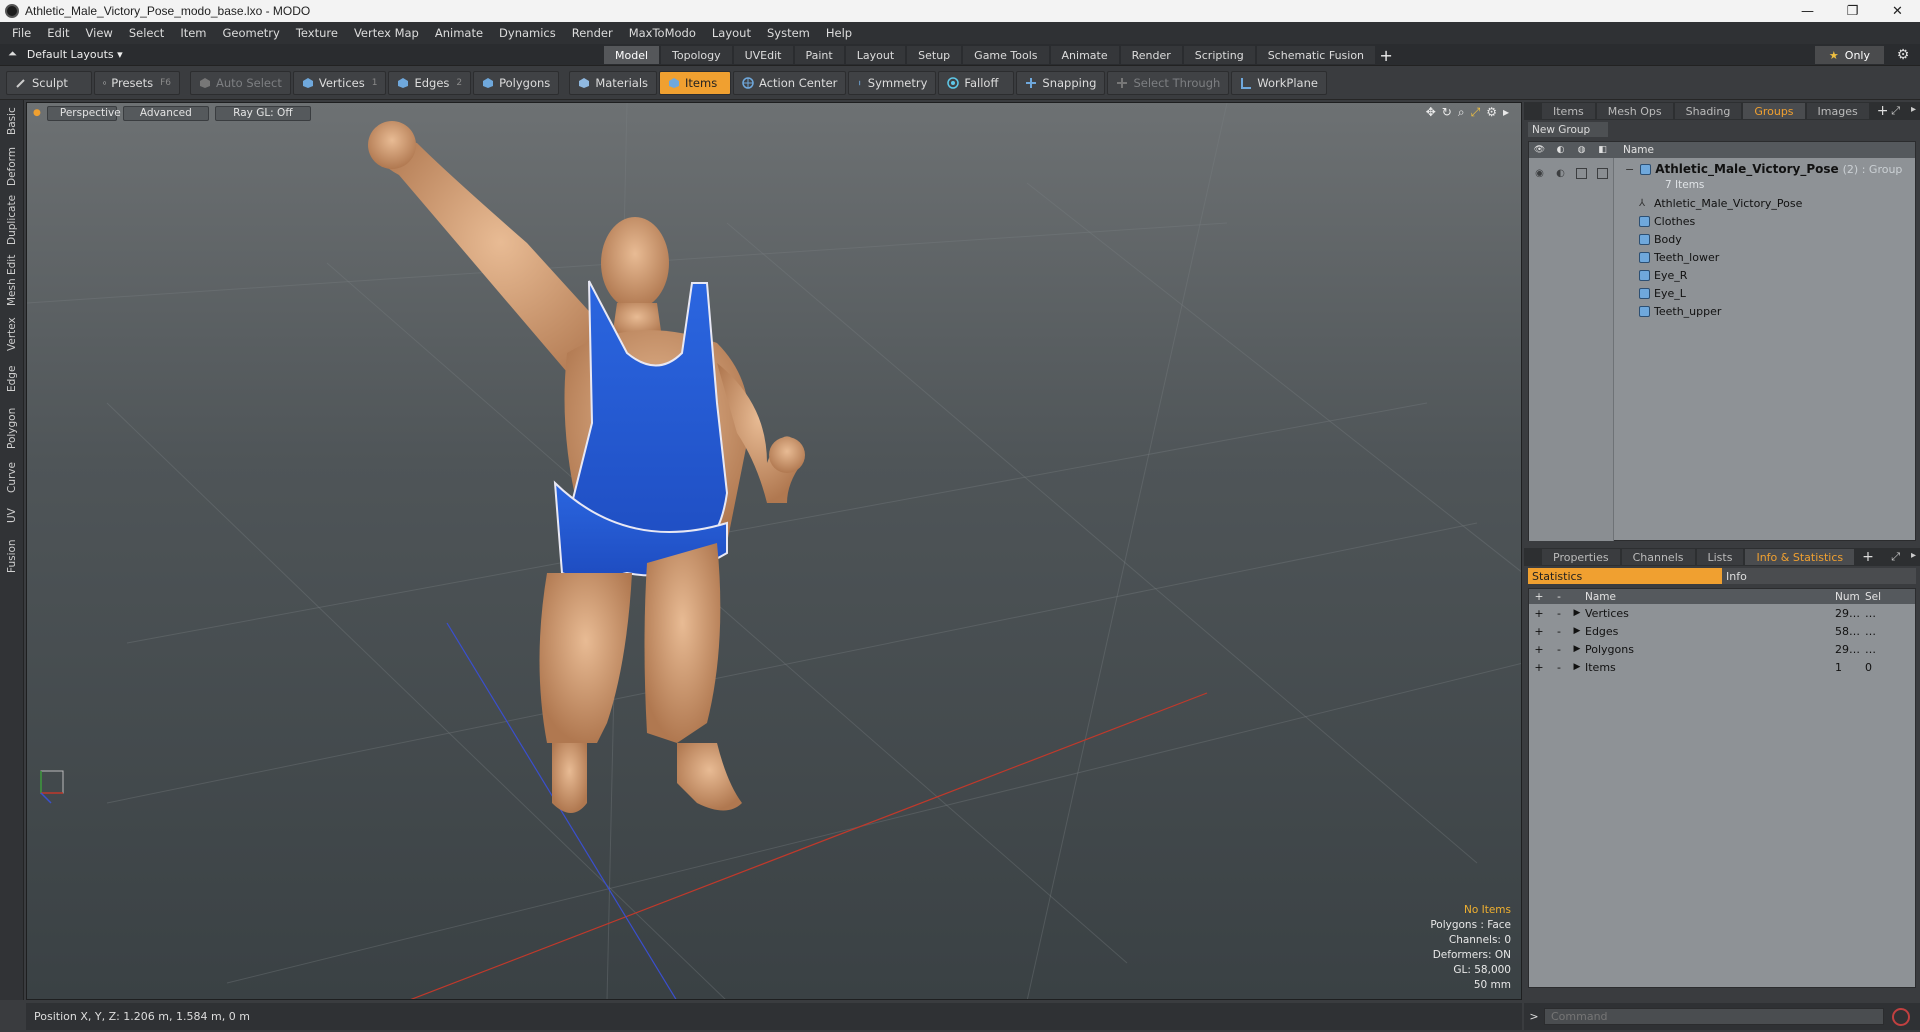  I want to click on materials-button: Materials, so click(613, 83).